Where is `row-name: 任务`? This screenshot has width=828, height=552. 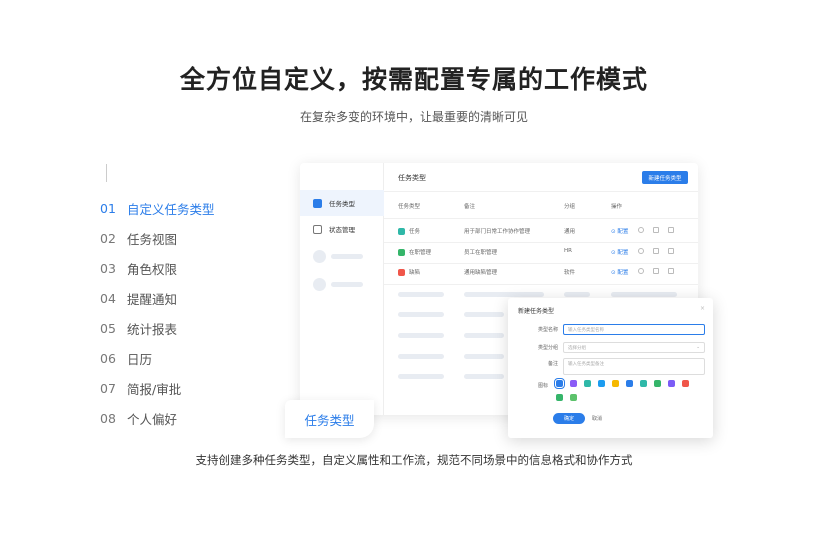 row-name: 任务 is located at coordinates (415, 232).